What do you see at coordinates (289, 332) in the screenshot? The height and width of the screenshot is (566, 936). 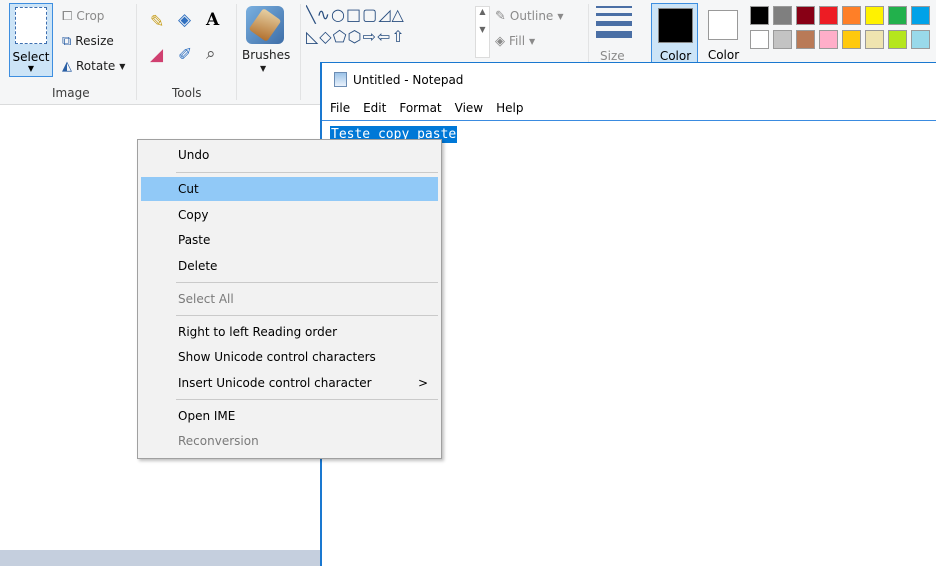 I see `menu-item-rtl-reading-order: Right to left Reading order` at bounding box center [289, 332].